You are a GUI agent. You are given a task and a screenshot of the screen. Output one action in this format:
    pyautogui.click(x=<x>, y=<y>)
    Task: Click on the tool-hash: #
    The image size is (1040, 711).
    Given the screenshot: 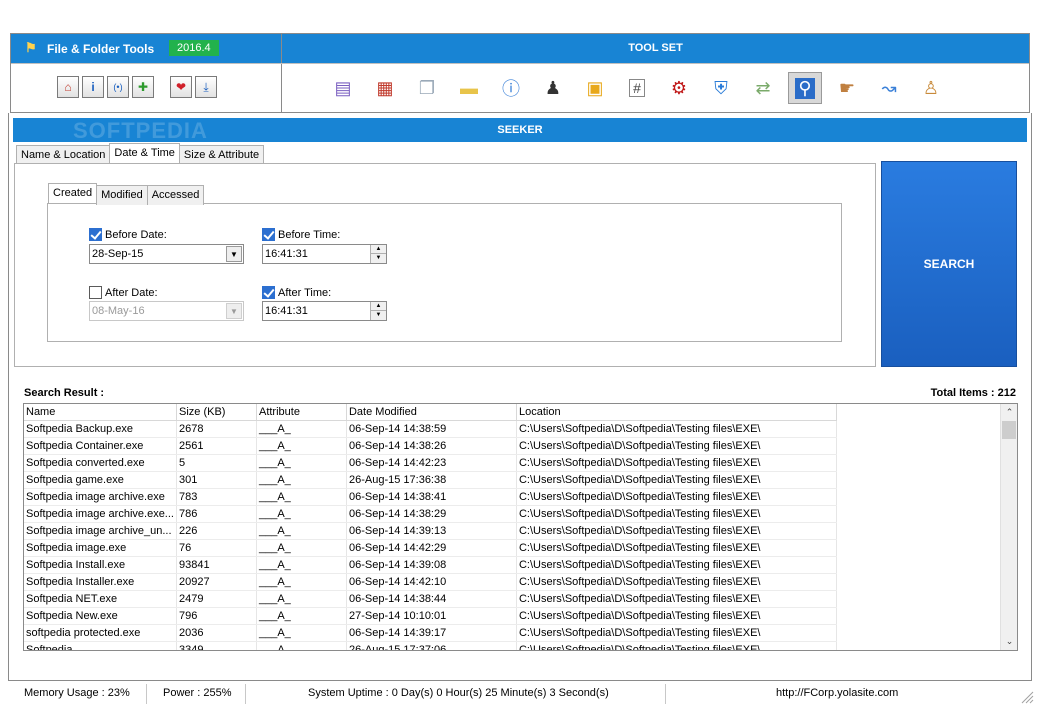 What is the action you would take?
    pyautogui.click(x=637, y=88)
    